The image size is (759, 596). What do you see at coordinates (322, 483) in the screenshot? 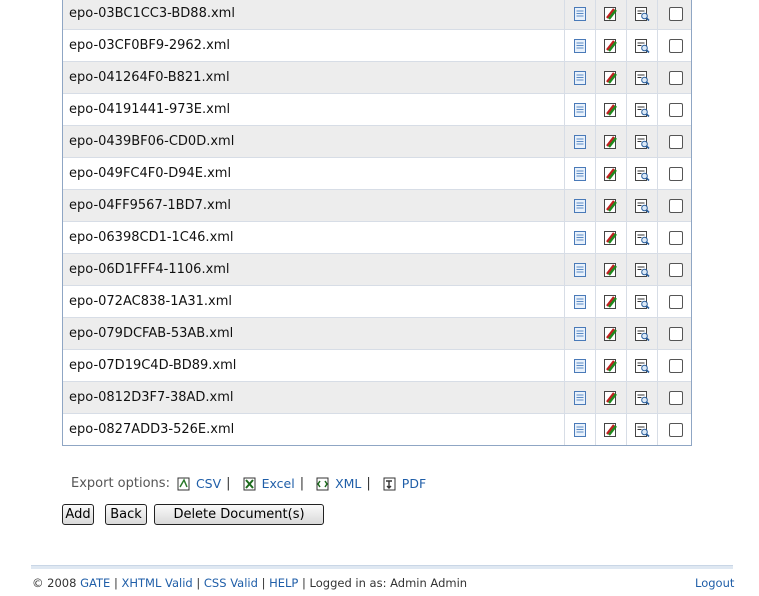
I see `xml-icon` at bounding box center [322, 483].